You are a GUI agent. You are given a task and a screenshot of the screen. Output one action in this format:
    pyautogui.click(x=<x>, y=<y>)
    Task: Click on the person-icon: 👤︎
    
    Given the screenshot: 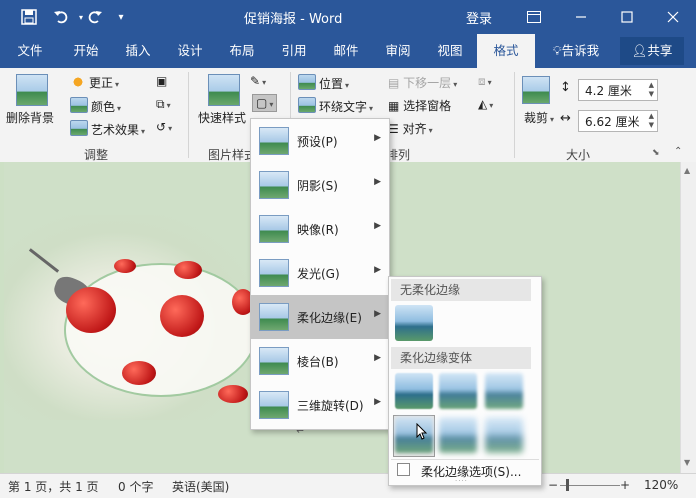 What is the action you would take?
    pyautogui.click(x=639, y=50)
    